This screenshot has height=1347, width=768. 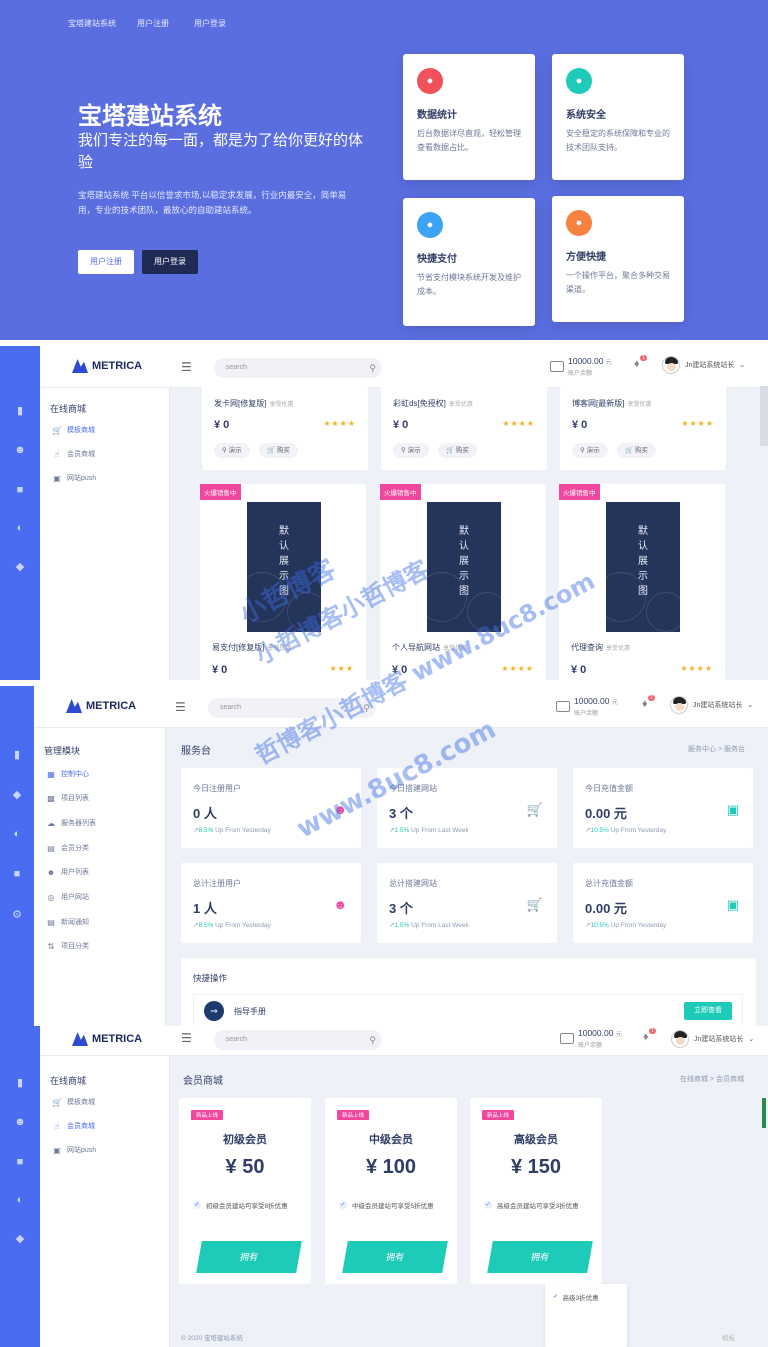 I want to click on sidebar-item-users: ☻ 用户列表, so click(x=67, y=872).